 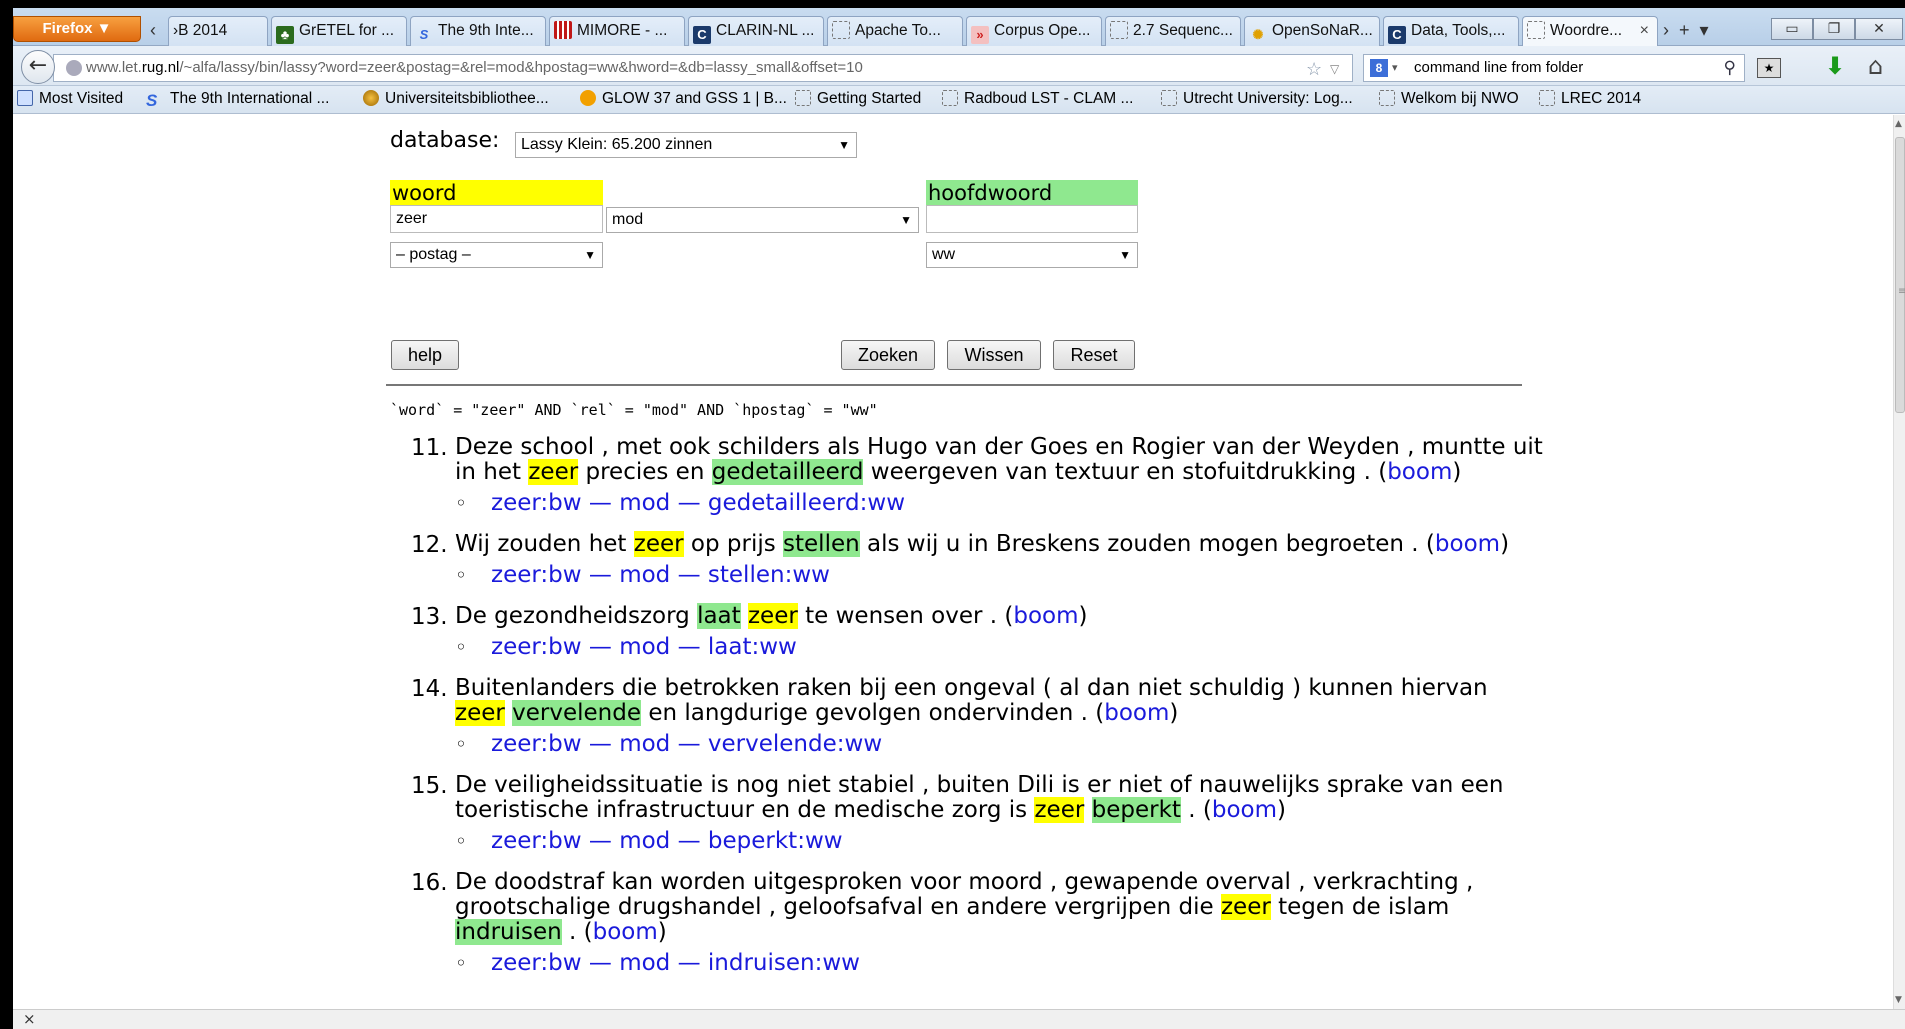 What do you see at coordinates (1032, 193) in the screenshot?
I see `hoofdwoord-label: hoofdwoord` at bounding box center [1032, 193].